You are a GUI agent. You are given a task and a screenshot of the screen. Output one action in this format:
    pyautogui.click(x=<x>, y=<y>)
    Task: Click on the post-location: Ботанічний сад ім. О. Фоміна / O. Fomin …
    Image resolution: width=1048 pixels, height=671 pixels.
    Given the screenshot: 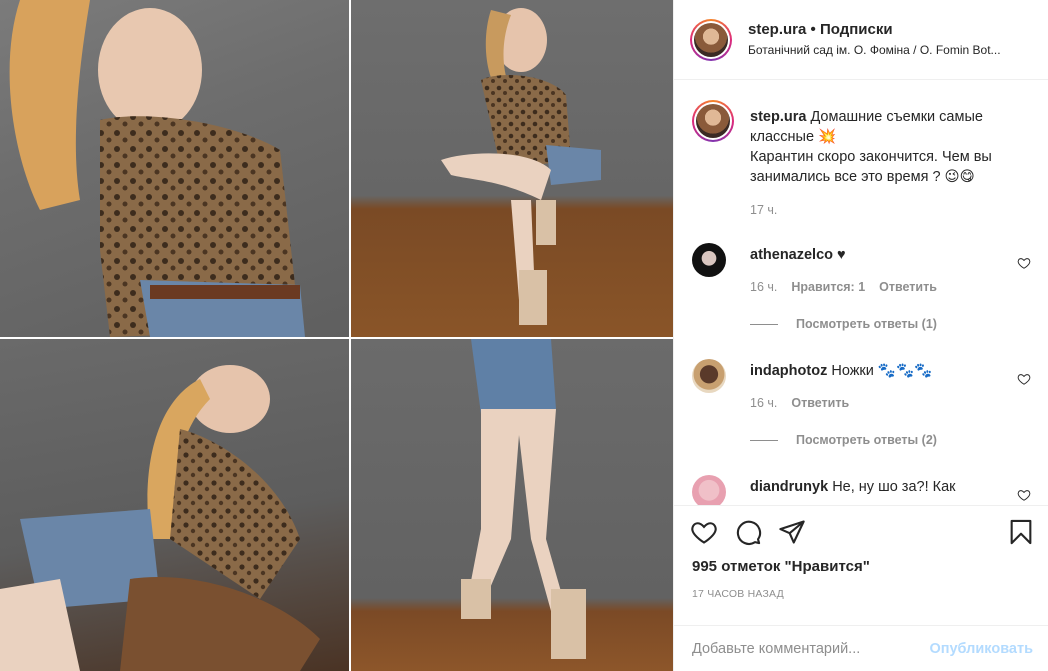 What is the action you would take?
    pyautogui.click(x=893, y=50)
    